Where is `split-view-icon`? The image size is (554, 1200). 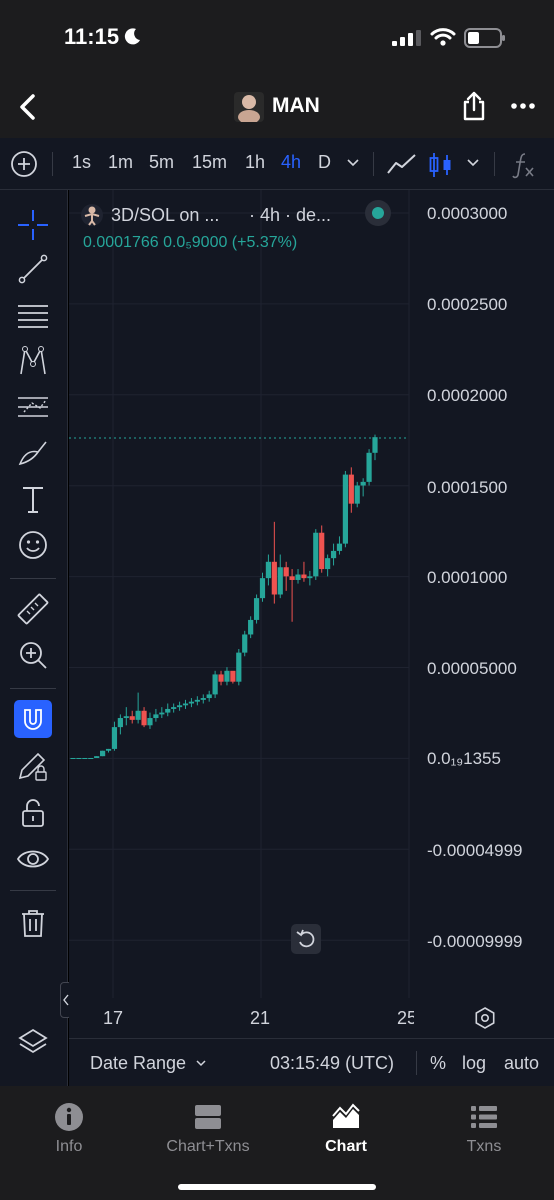
split-view-icon is located at coordinates (208, 1117).